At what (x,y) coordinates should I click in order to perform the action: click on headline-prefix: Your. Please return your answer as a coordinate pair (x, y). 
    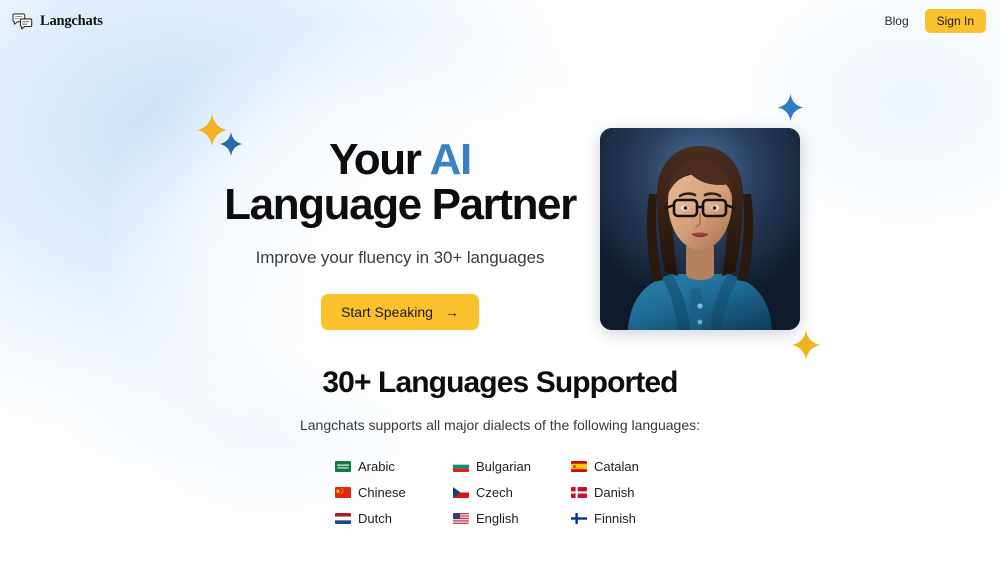
    Looking at the image, I should click on (379, 159).